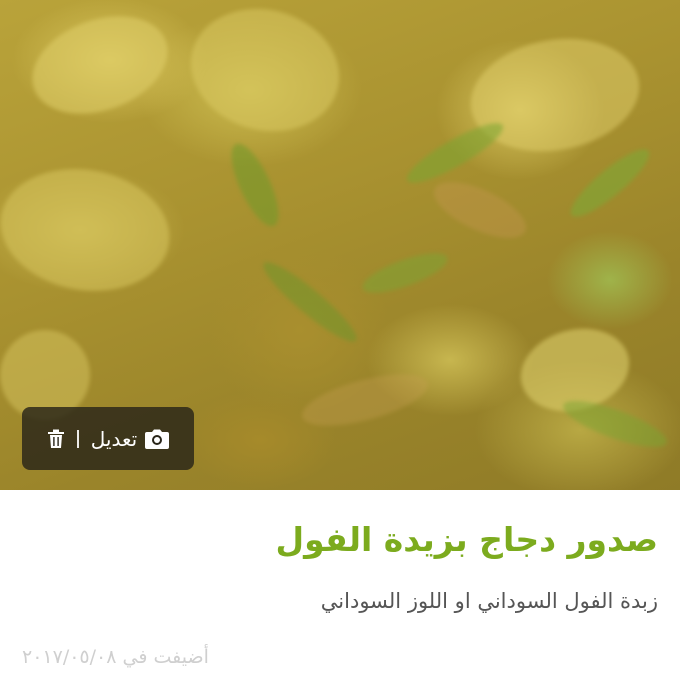  Describe the element at coordinates (77, 438) in the screenshot. I see `divider` at that location.